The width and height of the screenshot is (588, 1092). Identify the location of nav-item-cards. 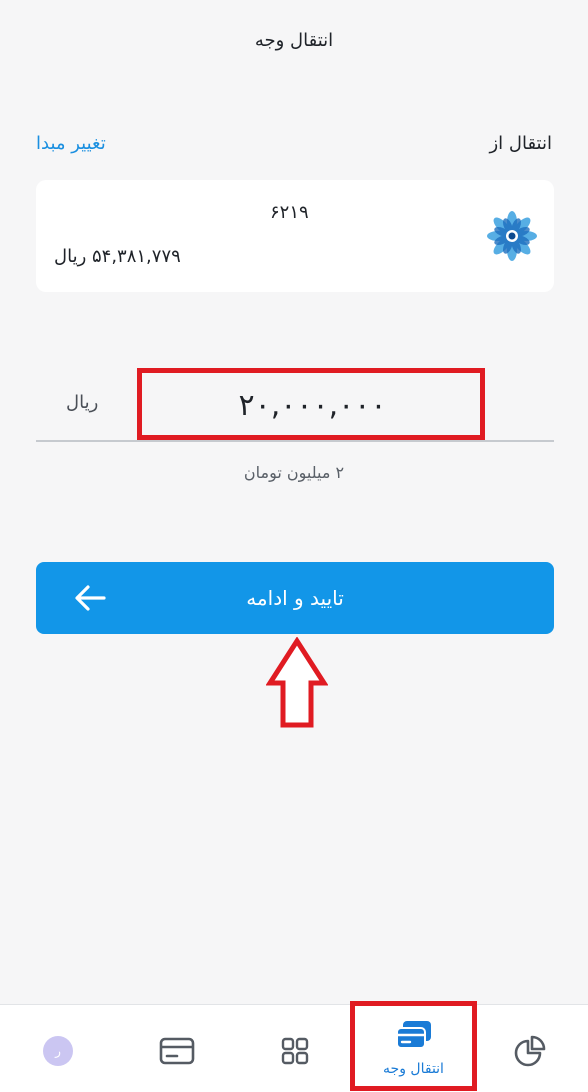
(177, 1048).